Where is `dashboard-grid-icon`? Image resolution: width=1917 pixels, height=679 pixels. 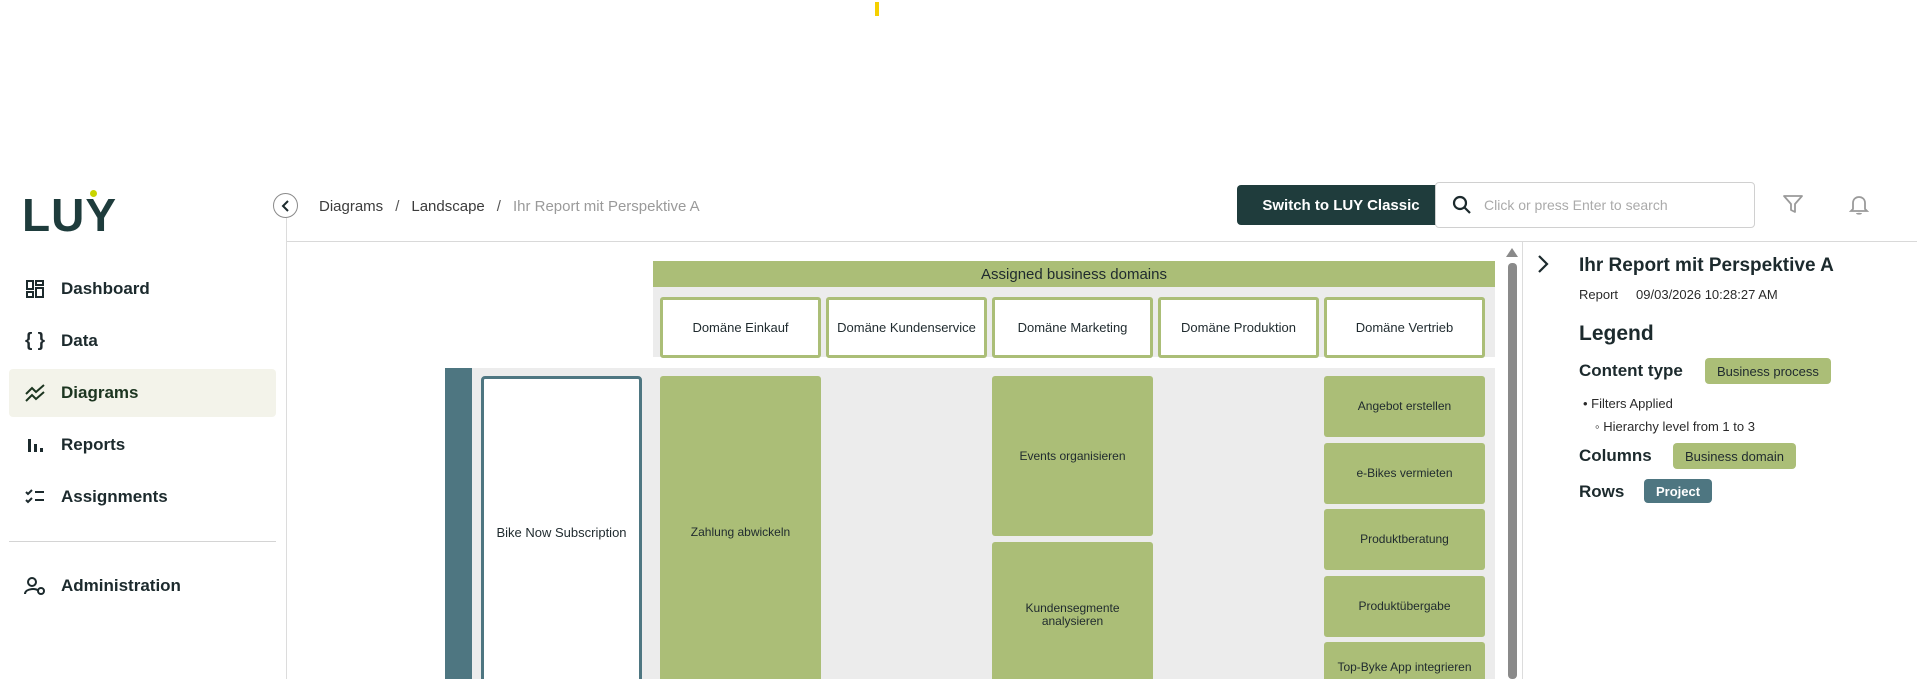 dashboard-grid-icon is located at coordinates (35, 289).